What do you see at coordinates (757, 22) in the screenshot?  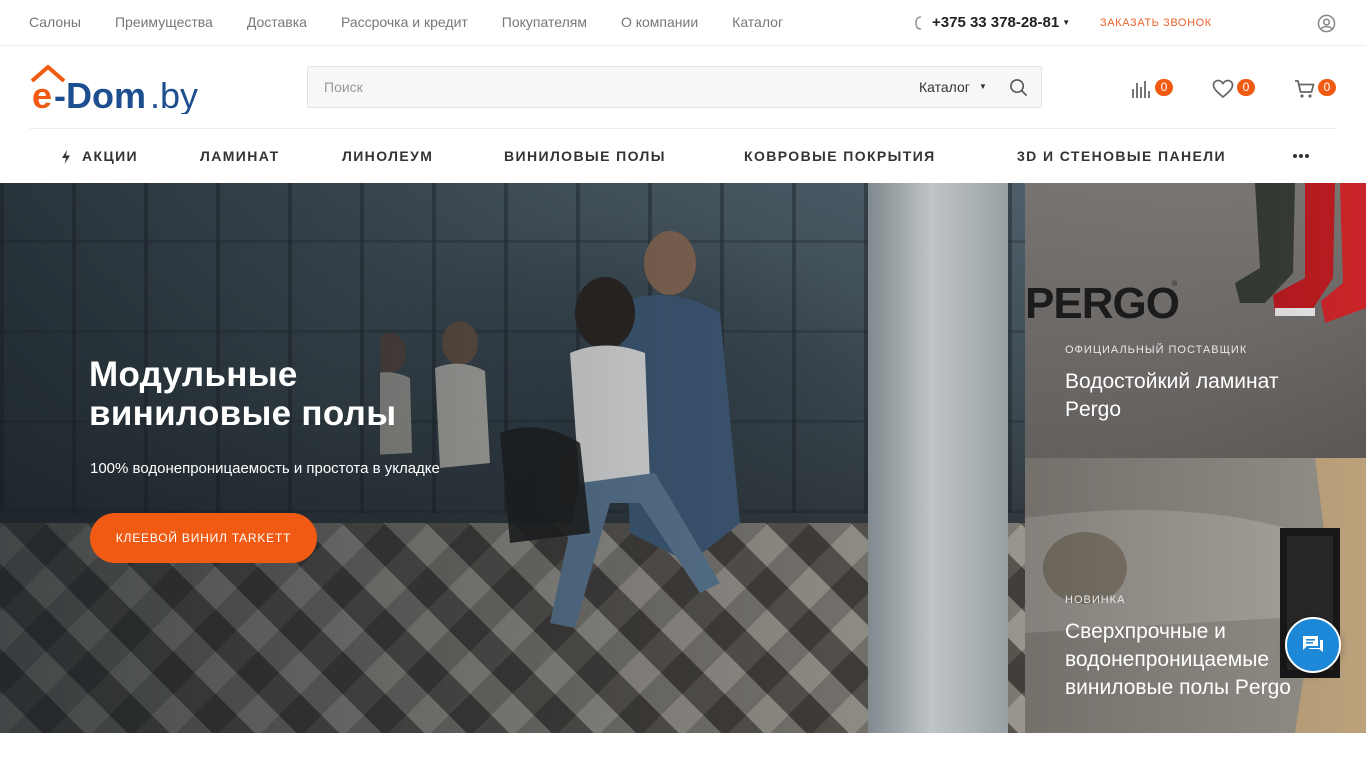 I see `top-nav-catalog: Каталог` at bounding box center [757, 22].